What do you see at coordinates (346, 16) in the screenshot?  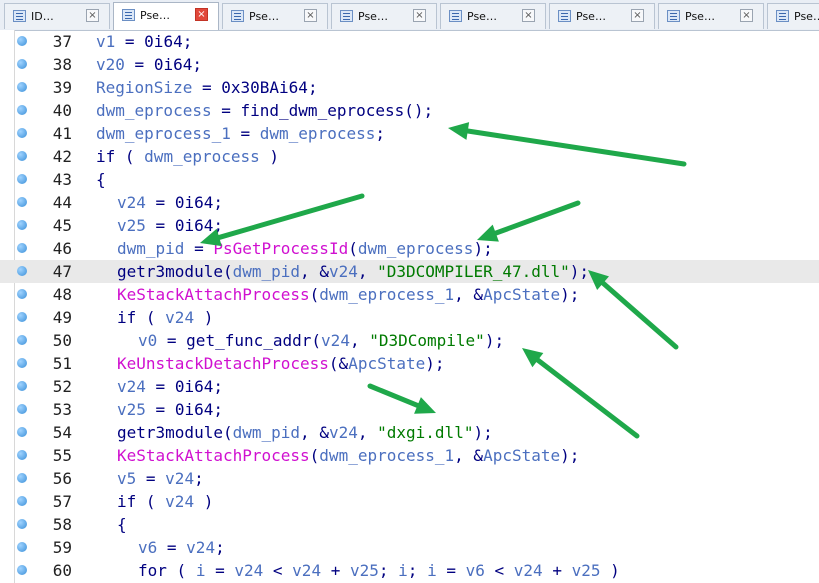 I see `pseudocode-view-icon` at bounding box center [346, 16].